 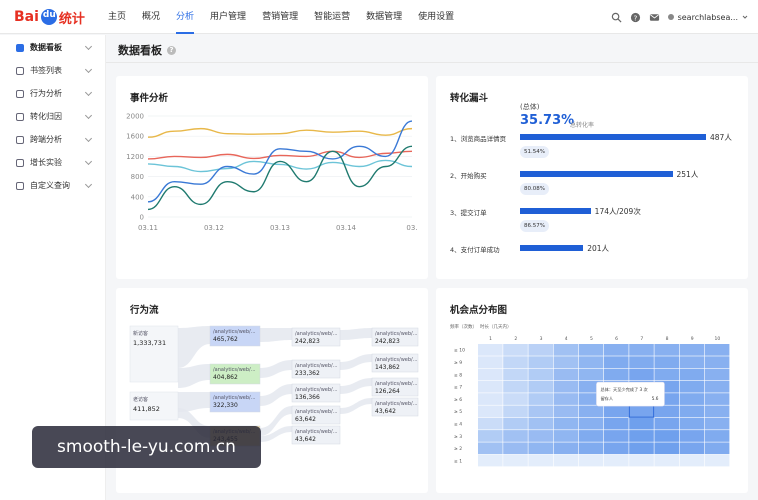 I want to click on funnel-step-value: 251人, so click(x=687, y=174).